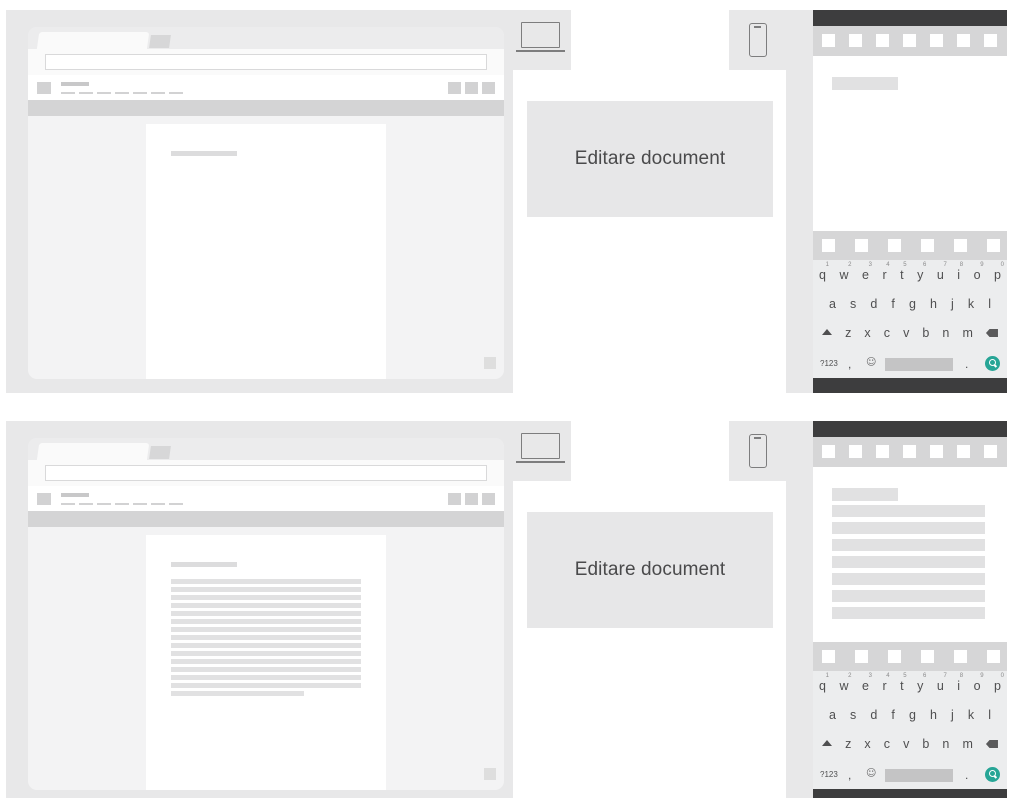 Image resolution: width=1020 pixels, height=798 pixels. What do you see at coordinates (966, 364) in the screenshot?
I see `period-key: .` at bounding box center [966, 364].